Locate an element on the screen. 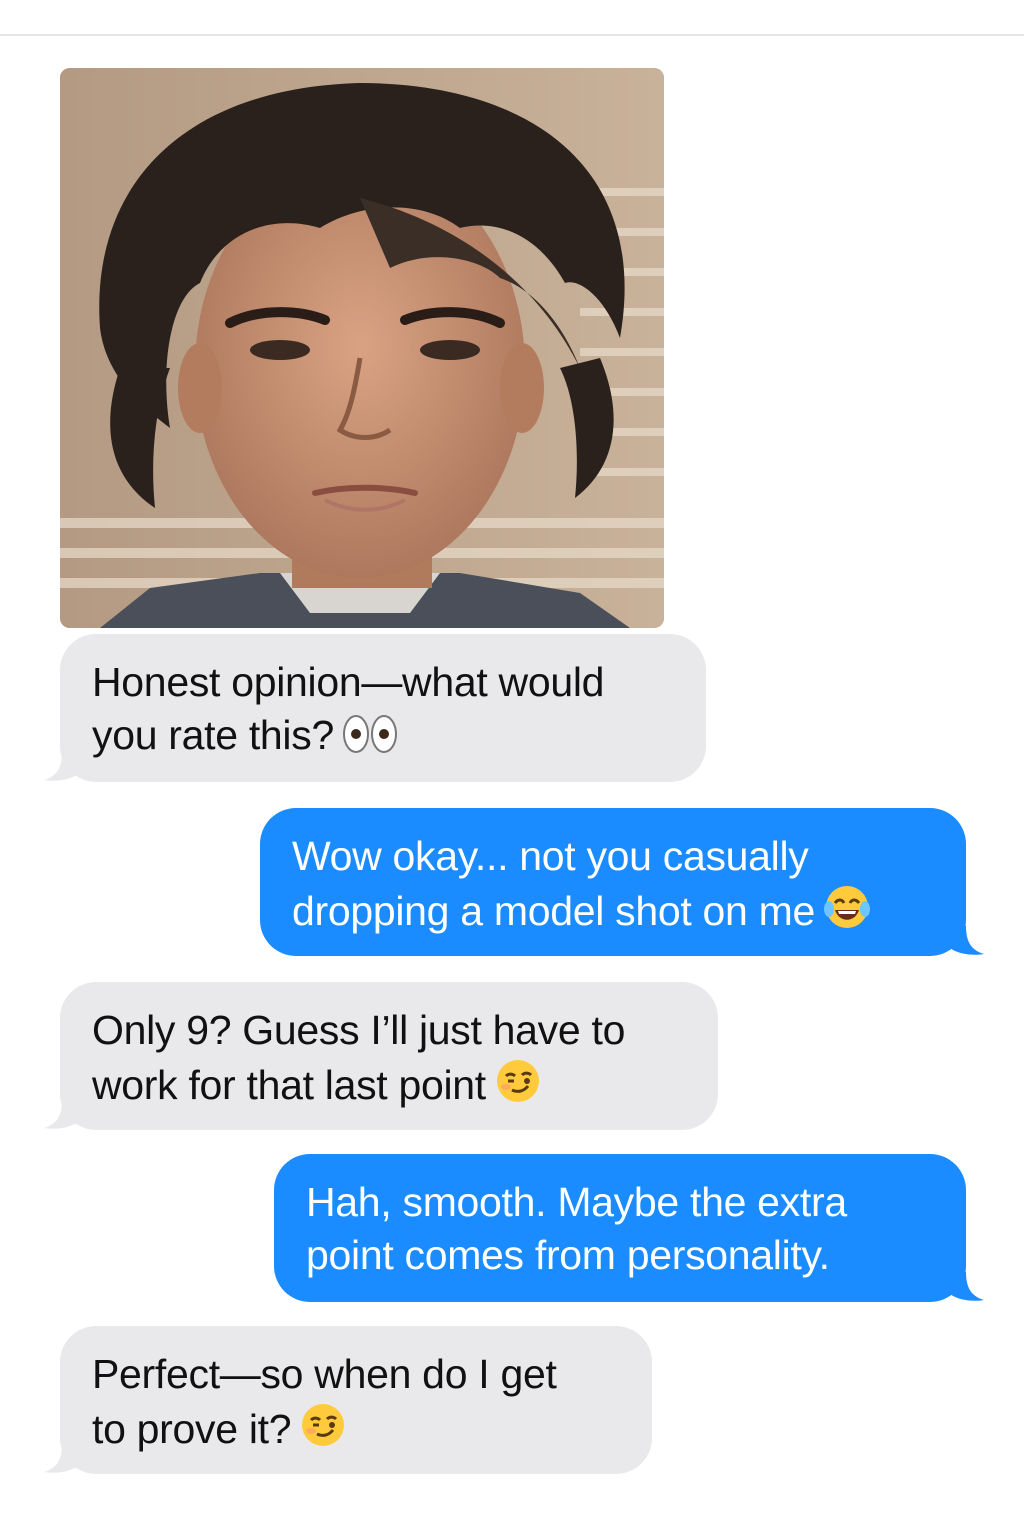  message-line: you rate this? is located at coordinates (383, 738).